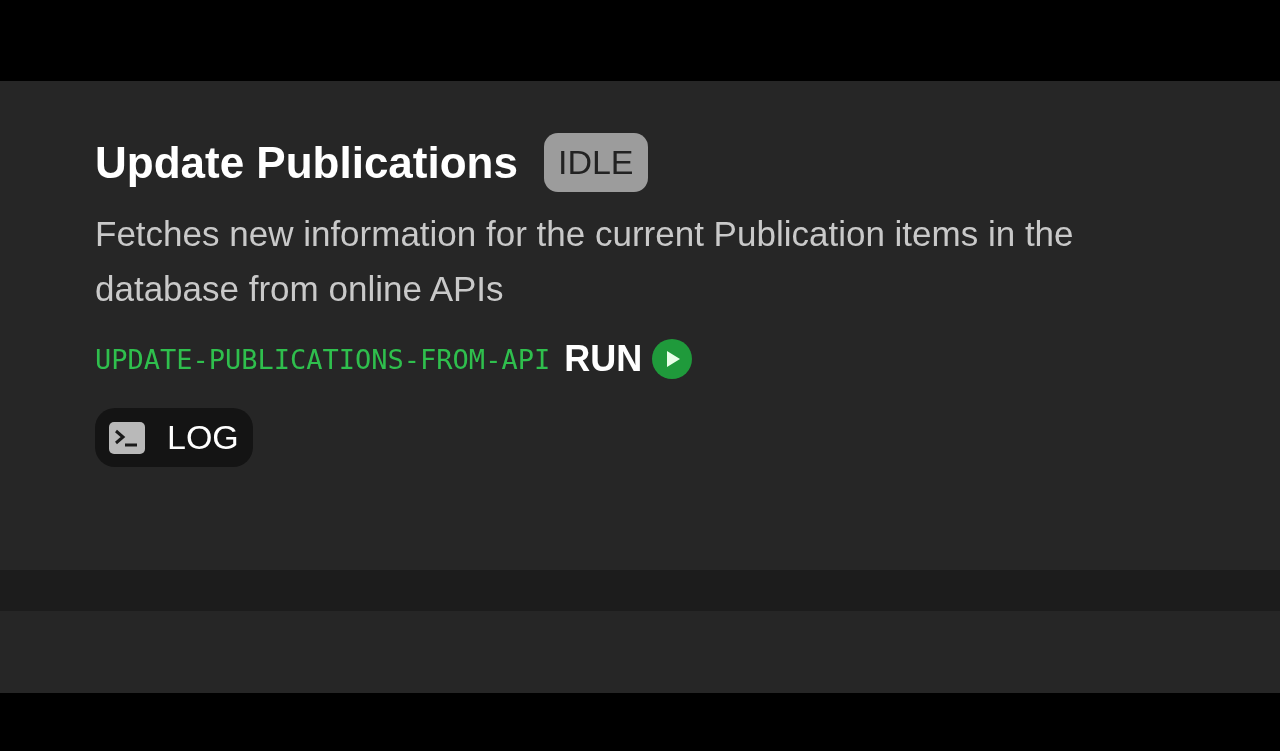 Image resolution: width=1280 pixels, height=751 pixels. Describe the element at coordinates (127, 437) in the screenshot. I see `terminal-icon` at that location.